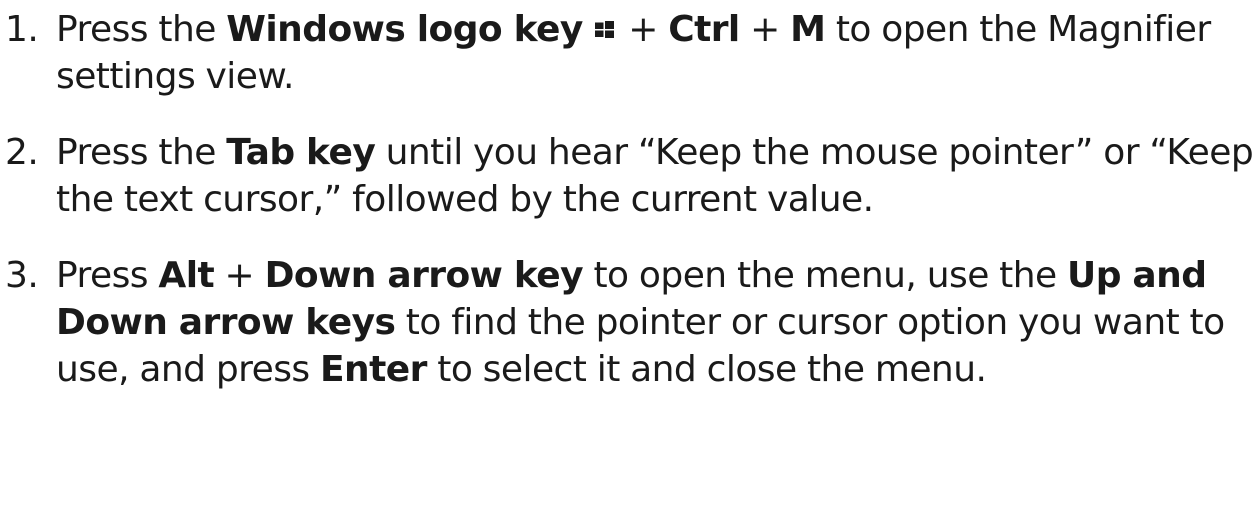  What do you see at coordinates (373, 369) in the screenshot?
I see `enter-key-label: Enter` at bounding box center [373, 369].